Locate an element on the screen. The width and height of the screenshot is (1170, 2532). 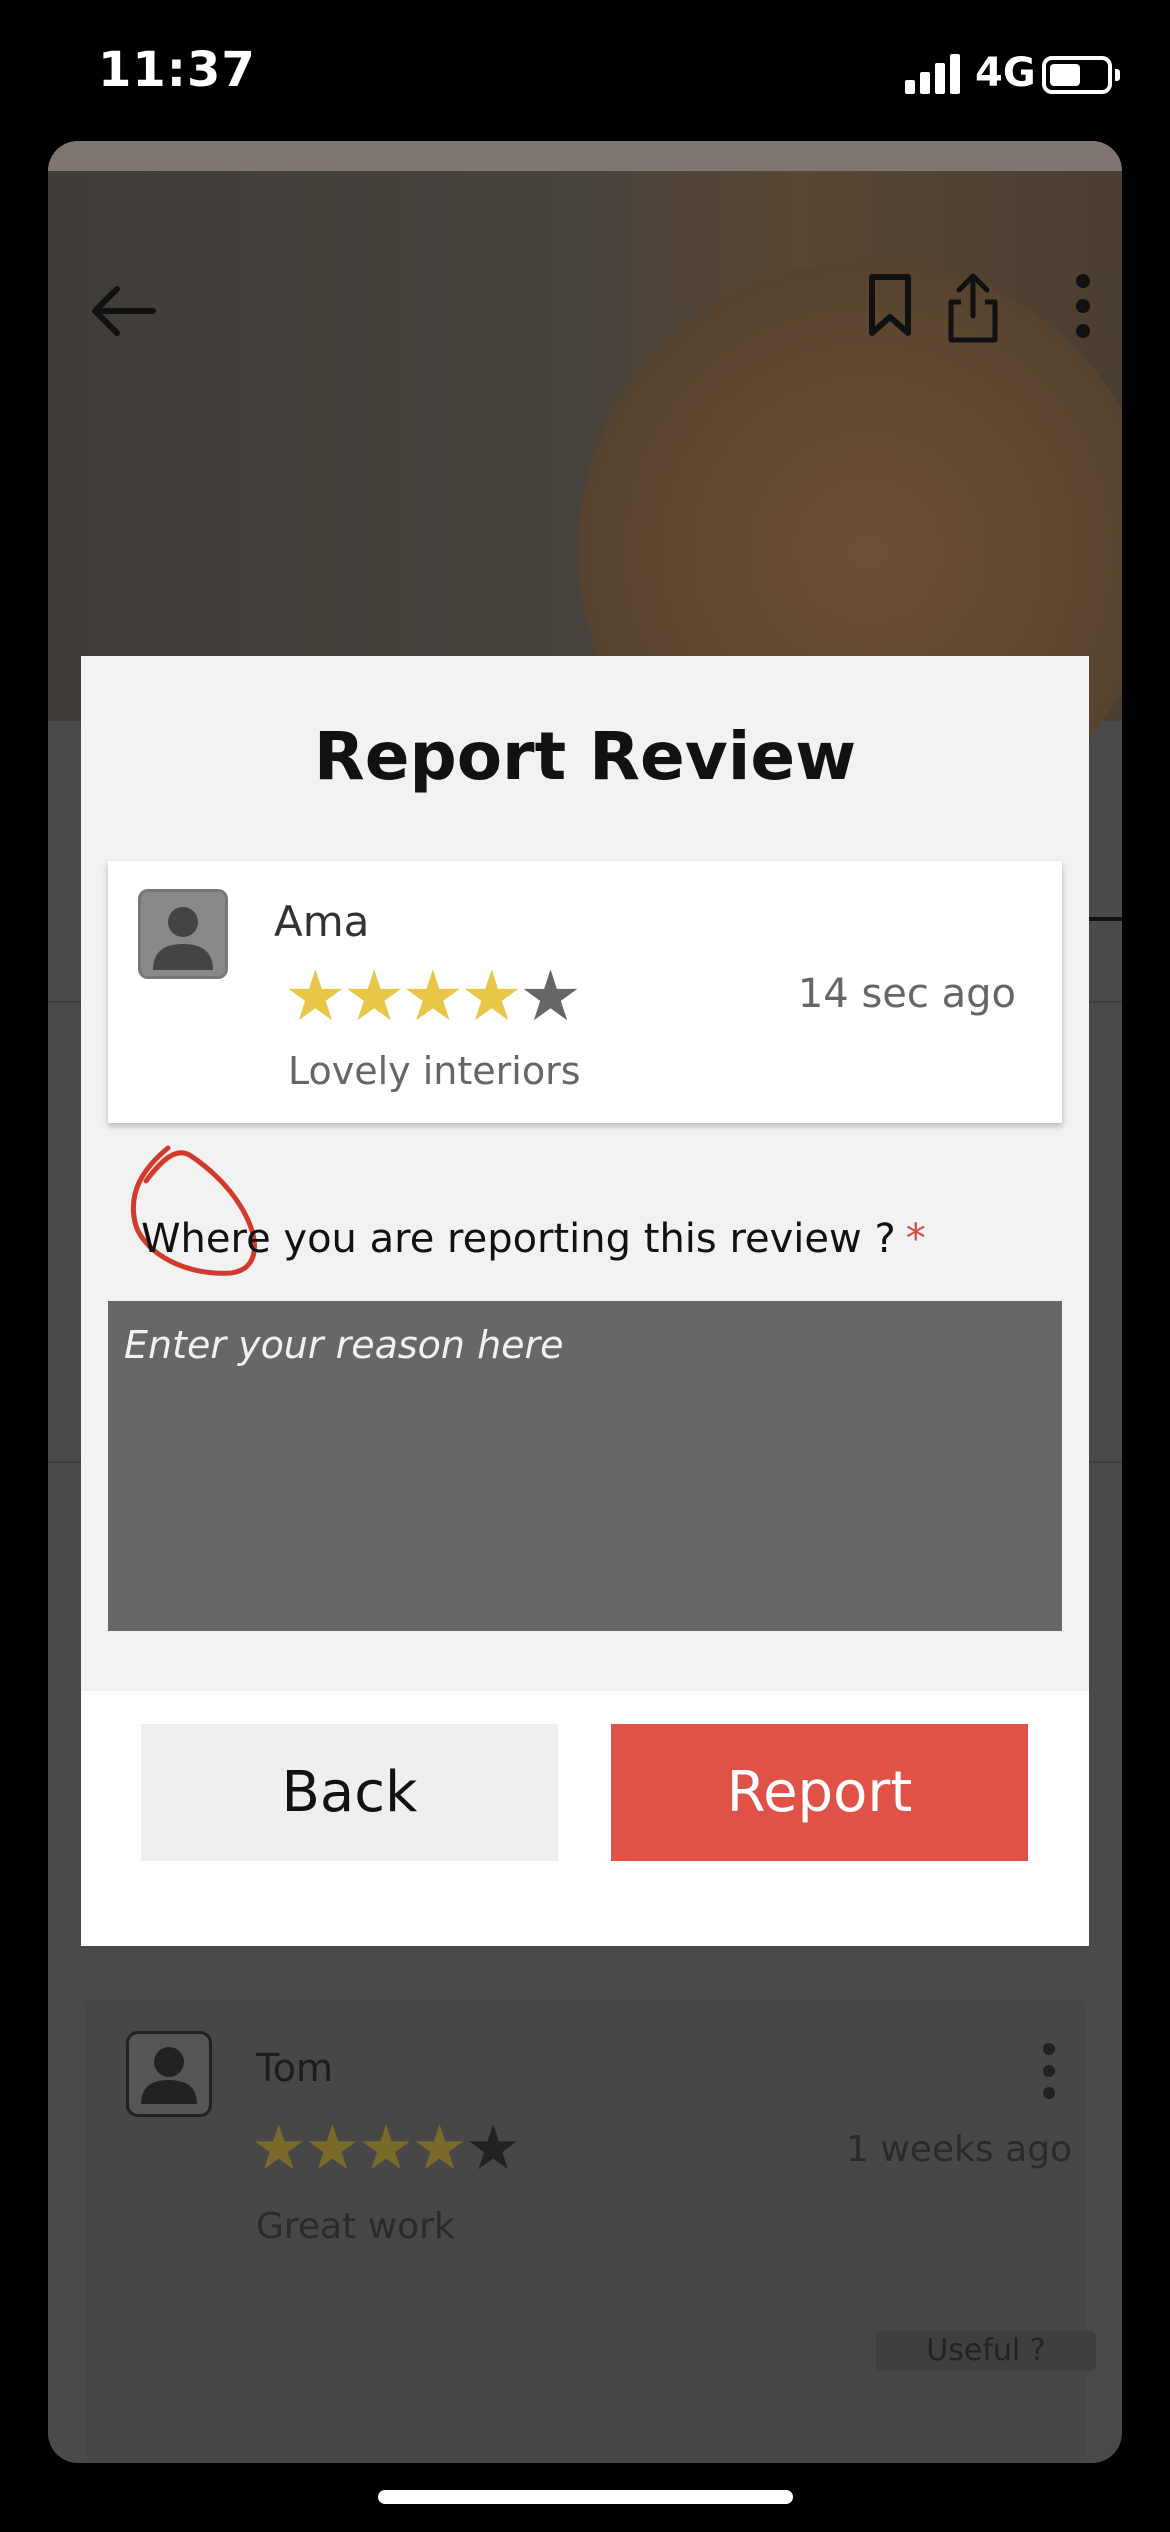
review-text: Great work is located at coordinates (355, 2226).